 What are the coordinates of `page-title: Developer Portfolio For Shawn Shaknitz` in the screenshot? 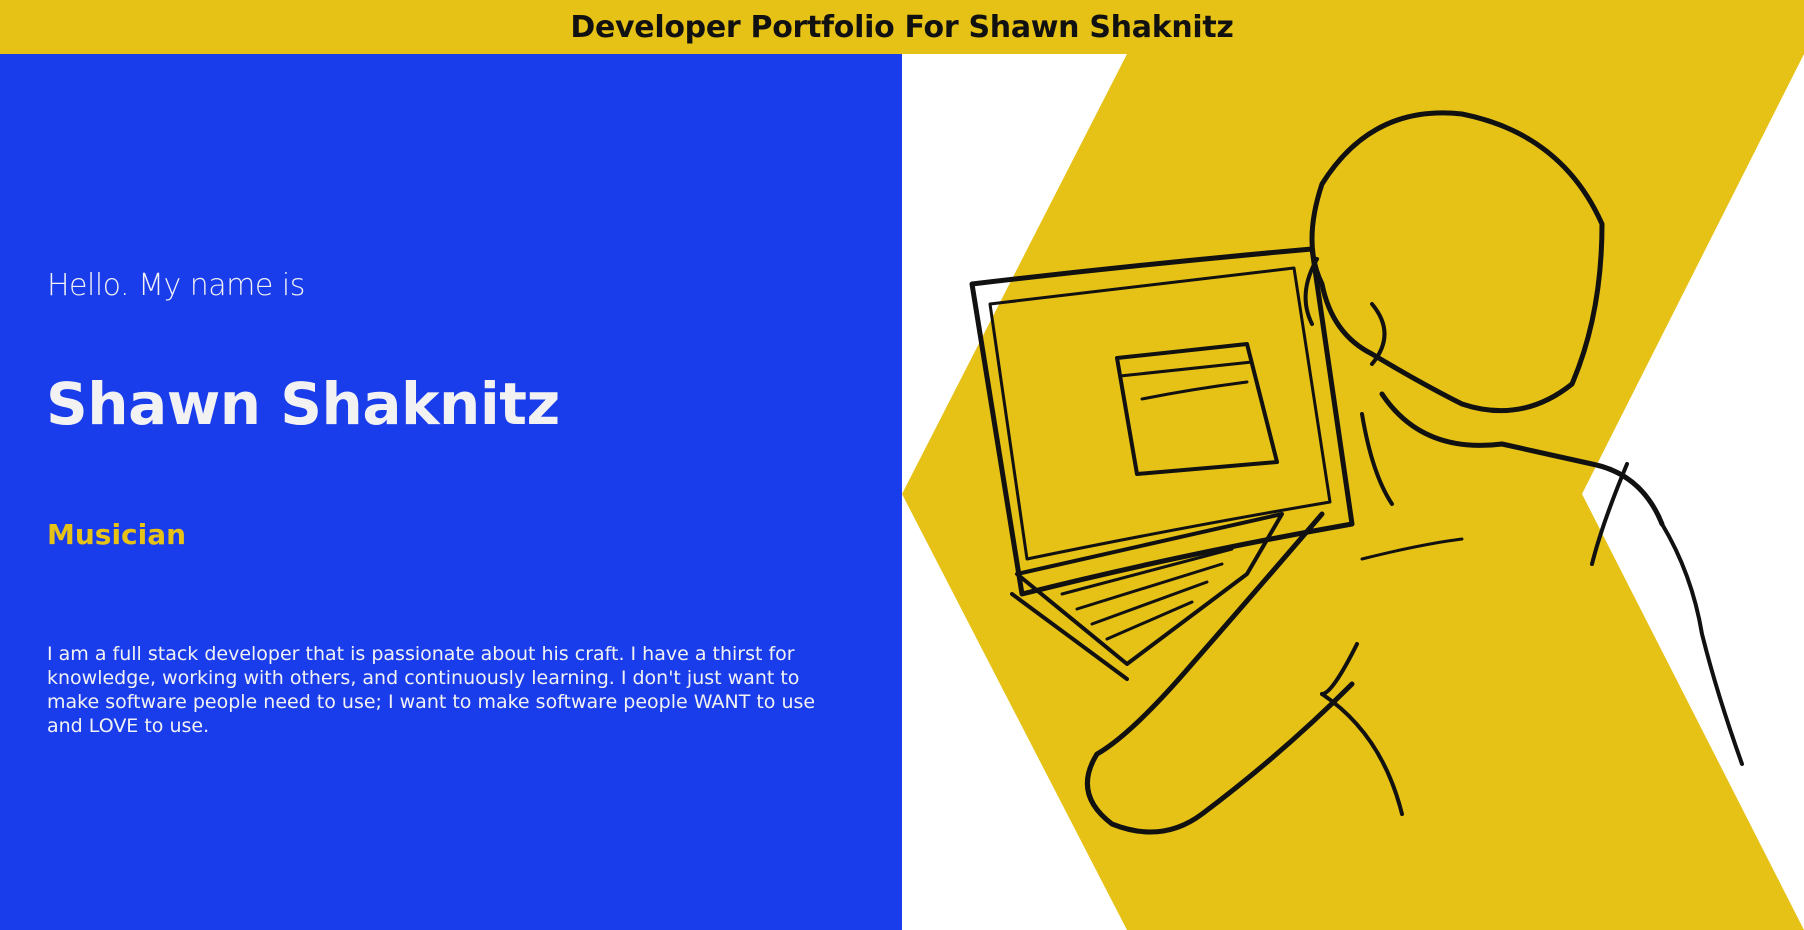 It's located at (902, 27).